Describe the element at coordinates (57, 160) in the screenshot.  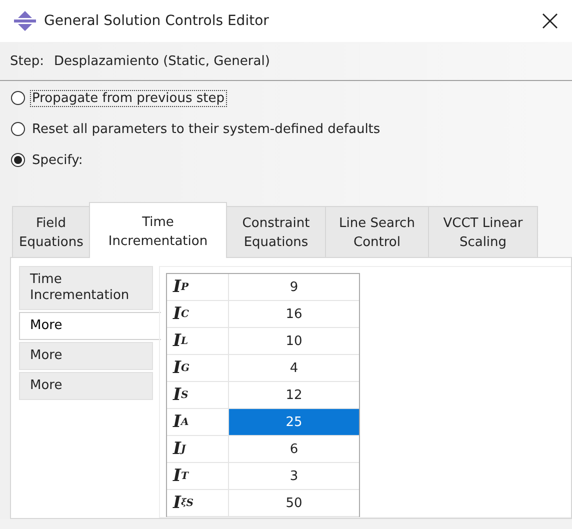
I see `option-label: Specify:` at that location.